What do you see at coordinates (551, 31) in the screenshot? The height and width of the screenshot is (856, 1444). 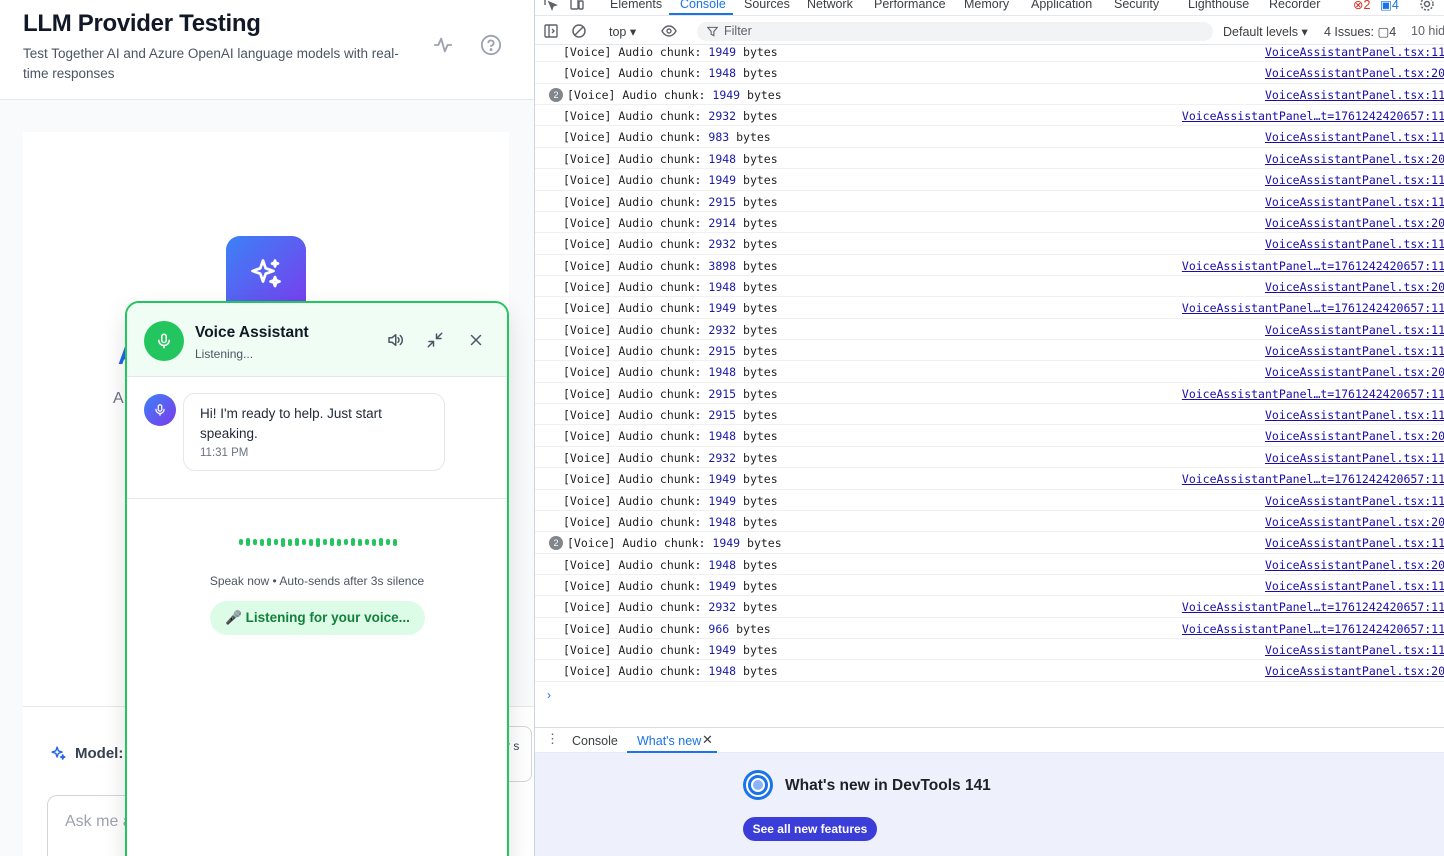 I see `sidebar-toggle-icon` at bounding box center [551, 31].